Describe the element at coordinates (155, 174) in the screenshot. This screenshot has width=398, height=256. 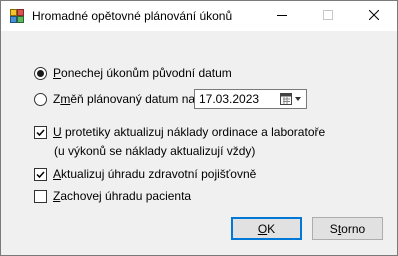
I see `checkbox-update-insurance-label: Aktualizuj úhradu zdravotní pojišťovně` at that location.